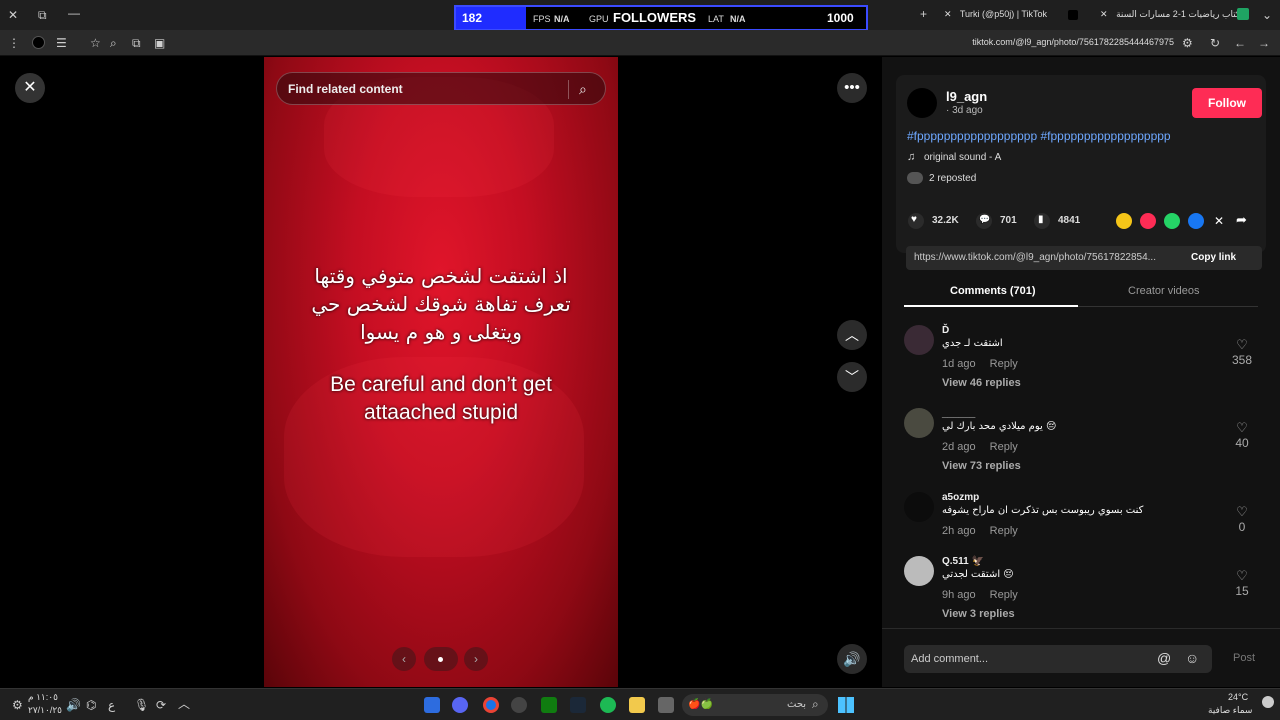  Describe the element at coordinates (1238, 697) in the screenshot. I see `weather-temp: 24°C` at that location.